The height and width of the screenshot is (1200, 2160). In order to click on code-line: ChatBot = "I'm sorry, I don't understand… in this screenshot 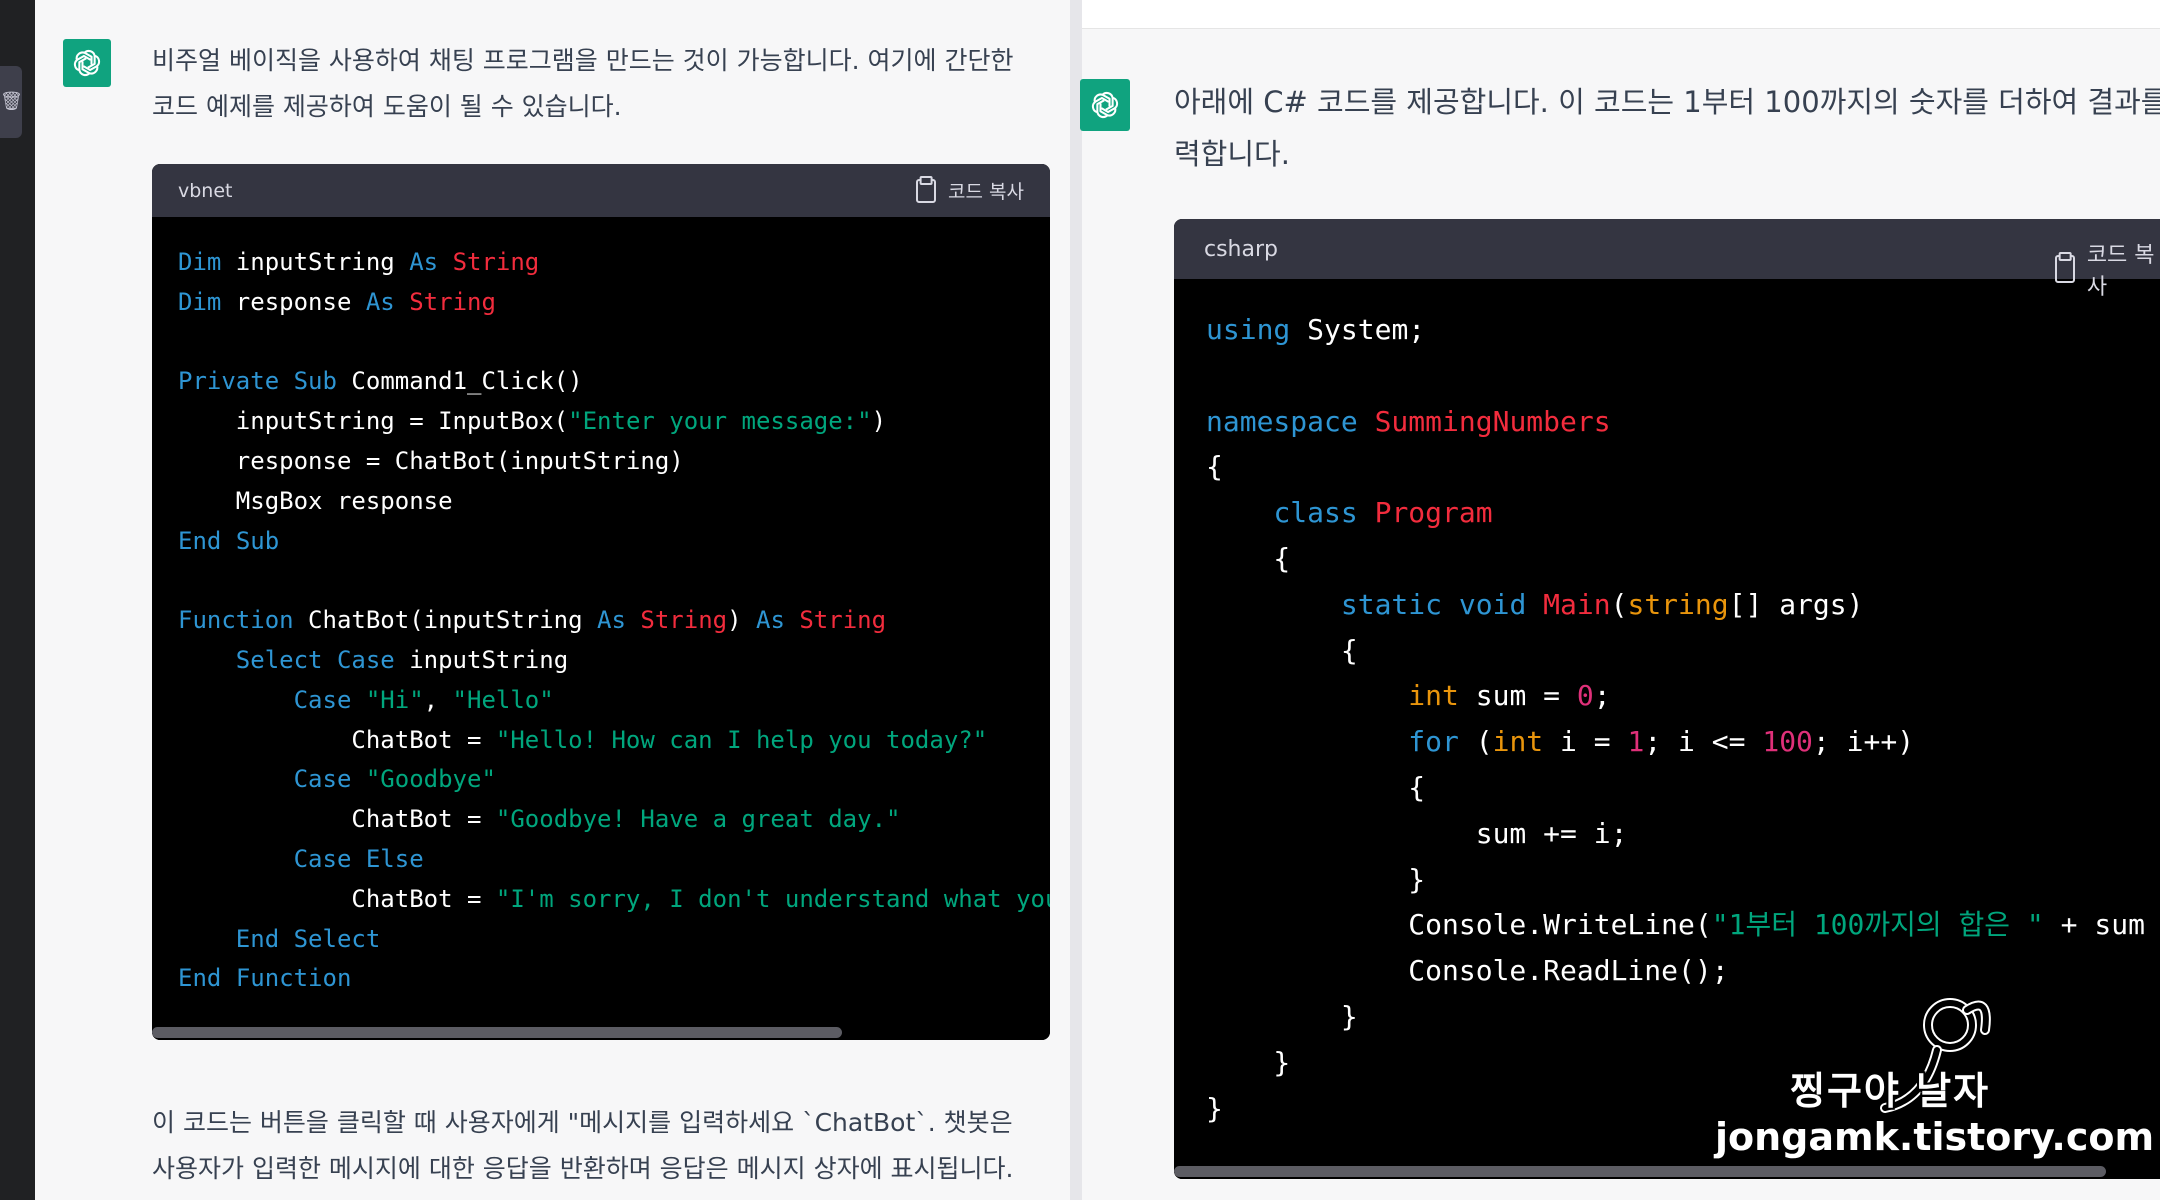, I will do `click(614, 900)`.